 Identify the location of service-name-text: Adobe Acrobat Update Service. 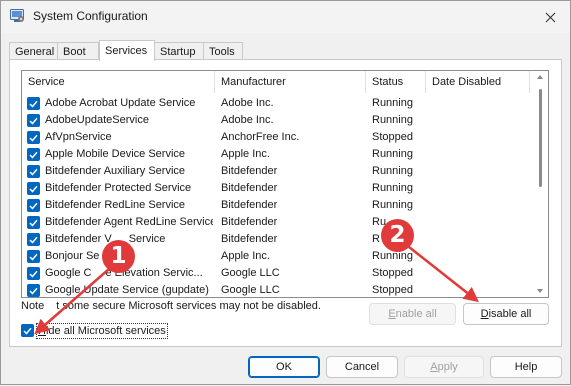
(120, 103).